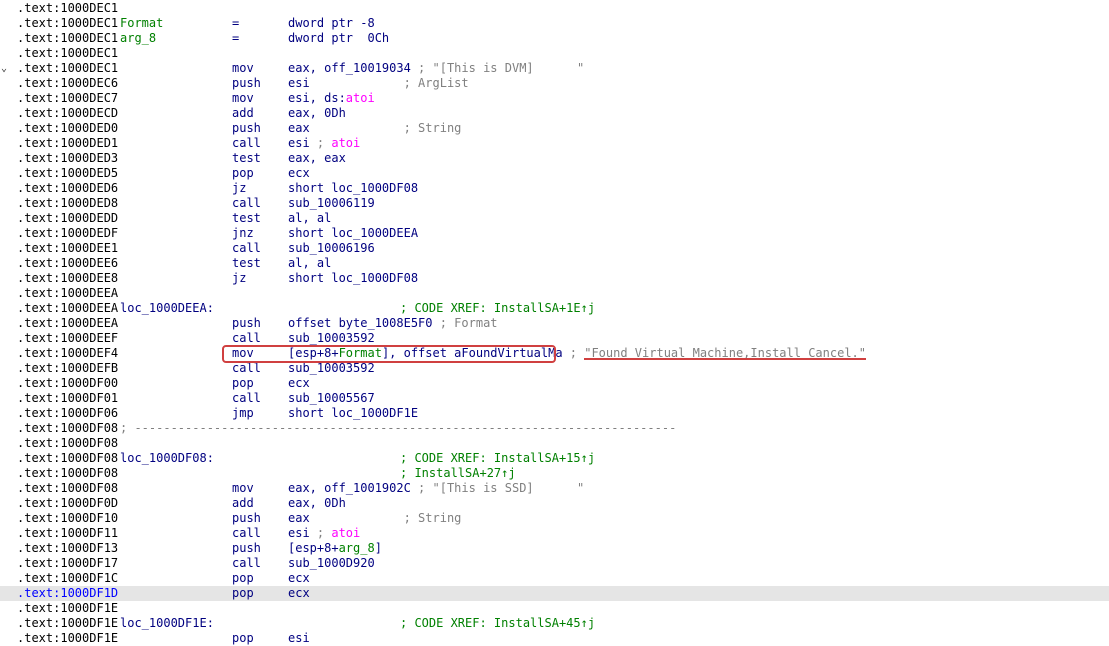 The height and width of the screenshot is (646, 1109). Describe the element at coordinates (67, 533) in the screenshot. I see `line-address: .text:1000DF11` at that location.